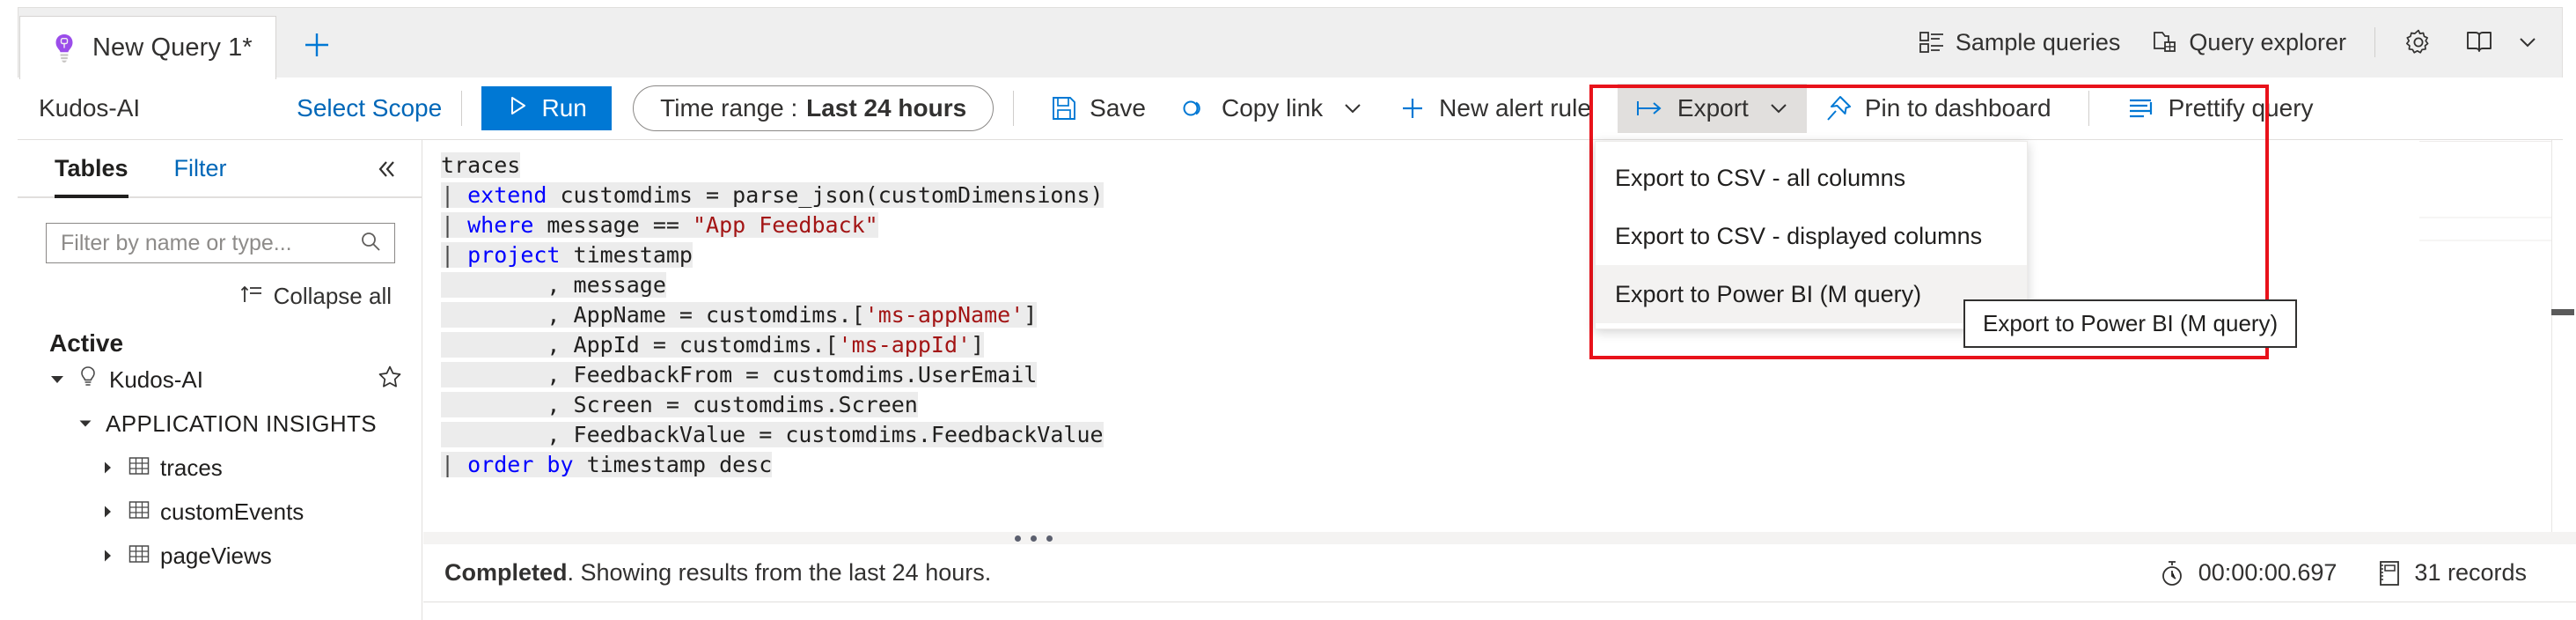 This screenshot has height=620, width=2576. I want to click on pane-tab-strip: Tables Filter, so click(220, 169).